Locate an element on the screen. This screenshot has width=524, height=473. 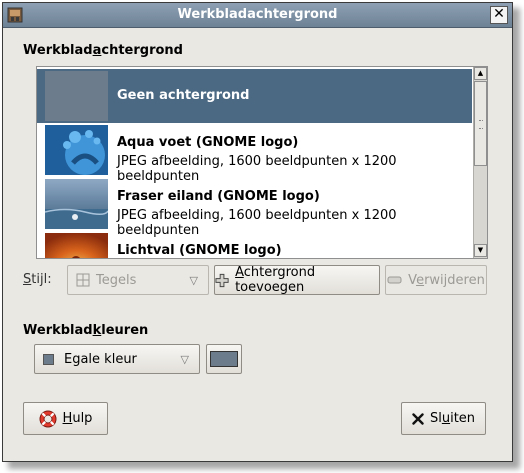
label-text: tijl: is located at coordinates (41, 279).